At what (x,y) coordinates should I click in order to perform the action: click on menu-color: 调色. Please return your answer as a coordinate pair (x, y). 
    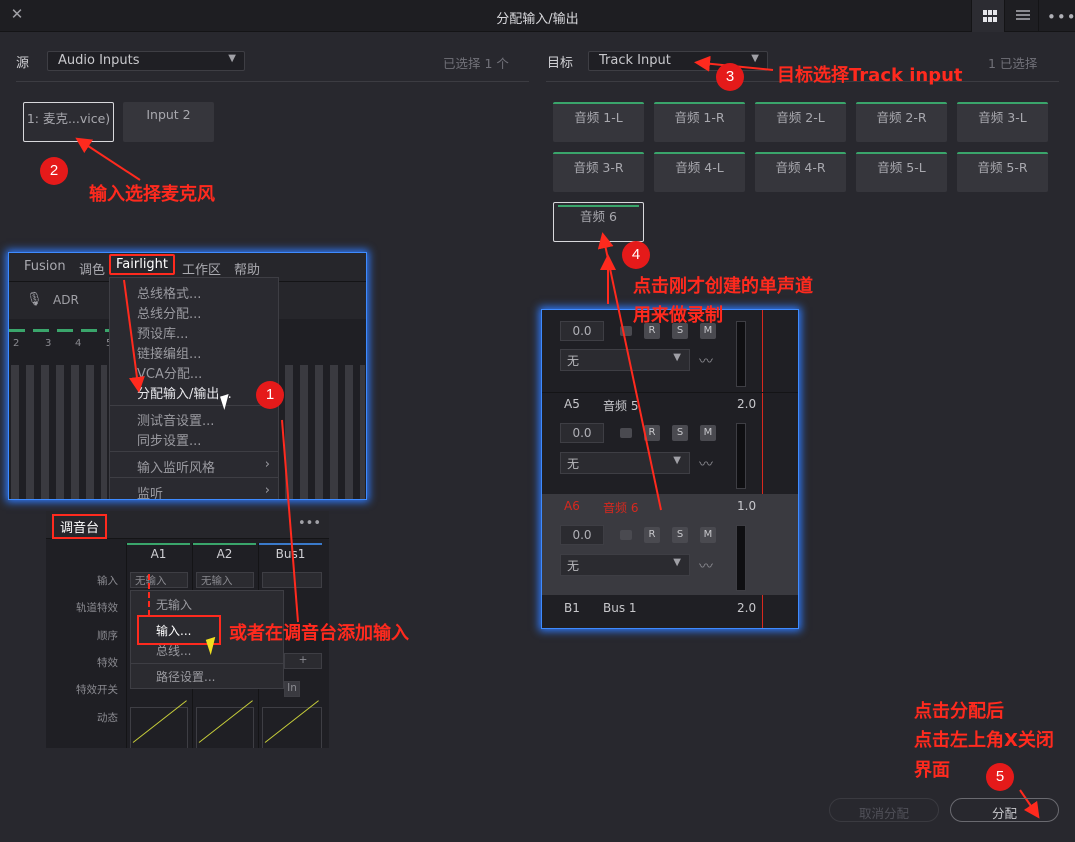
    Looking at the image, I should click on (92, 268).